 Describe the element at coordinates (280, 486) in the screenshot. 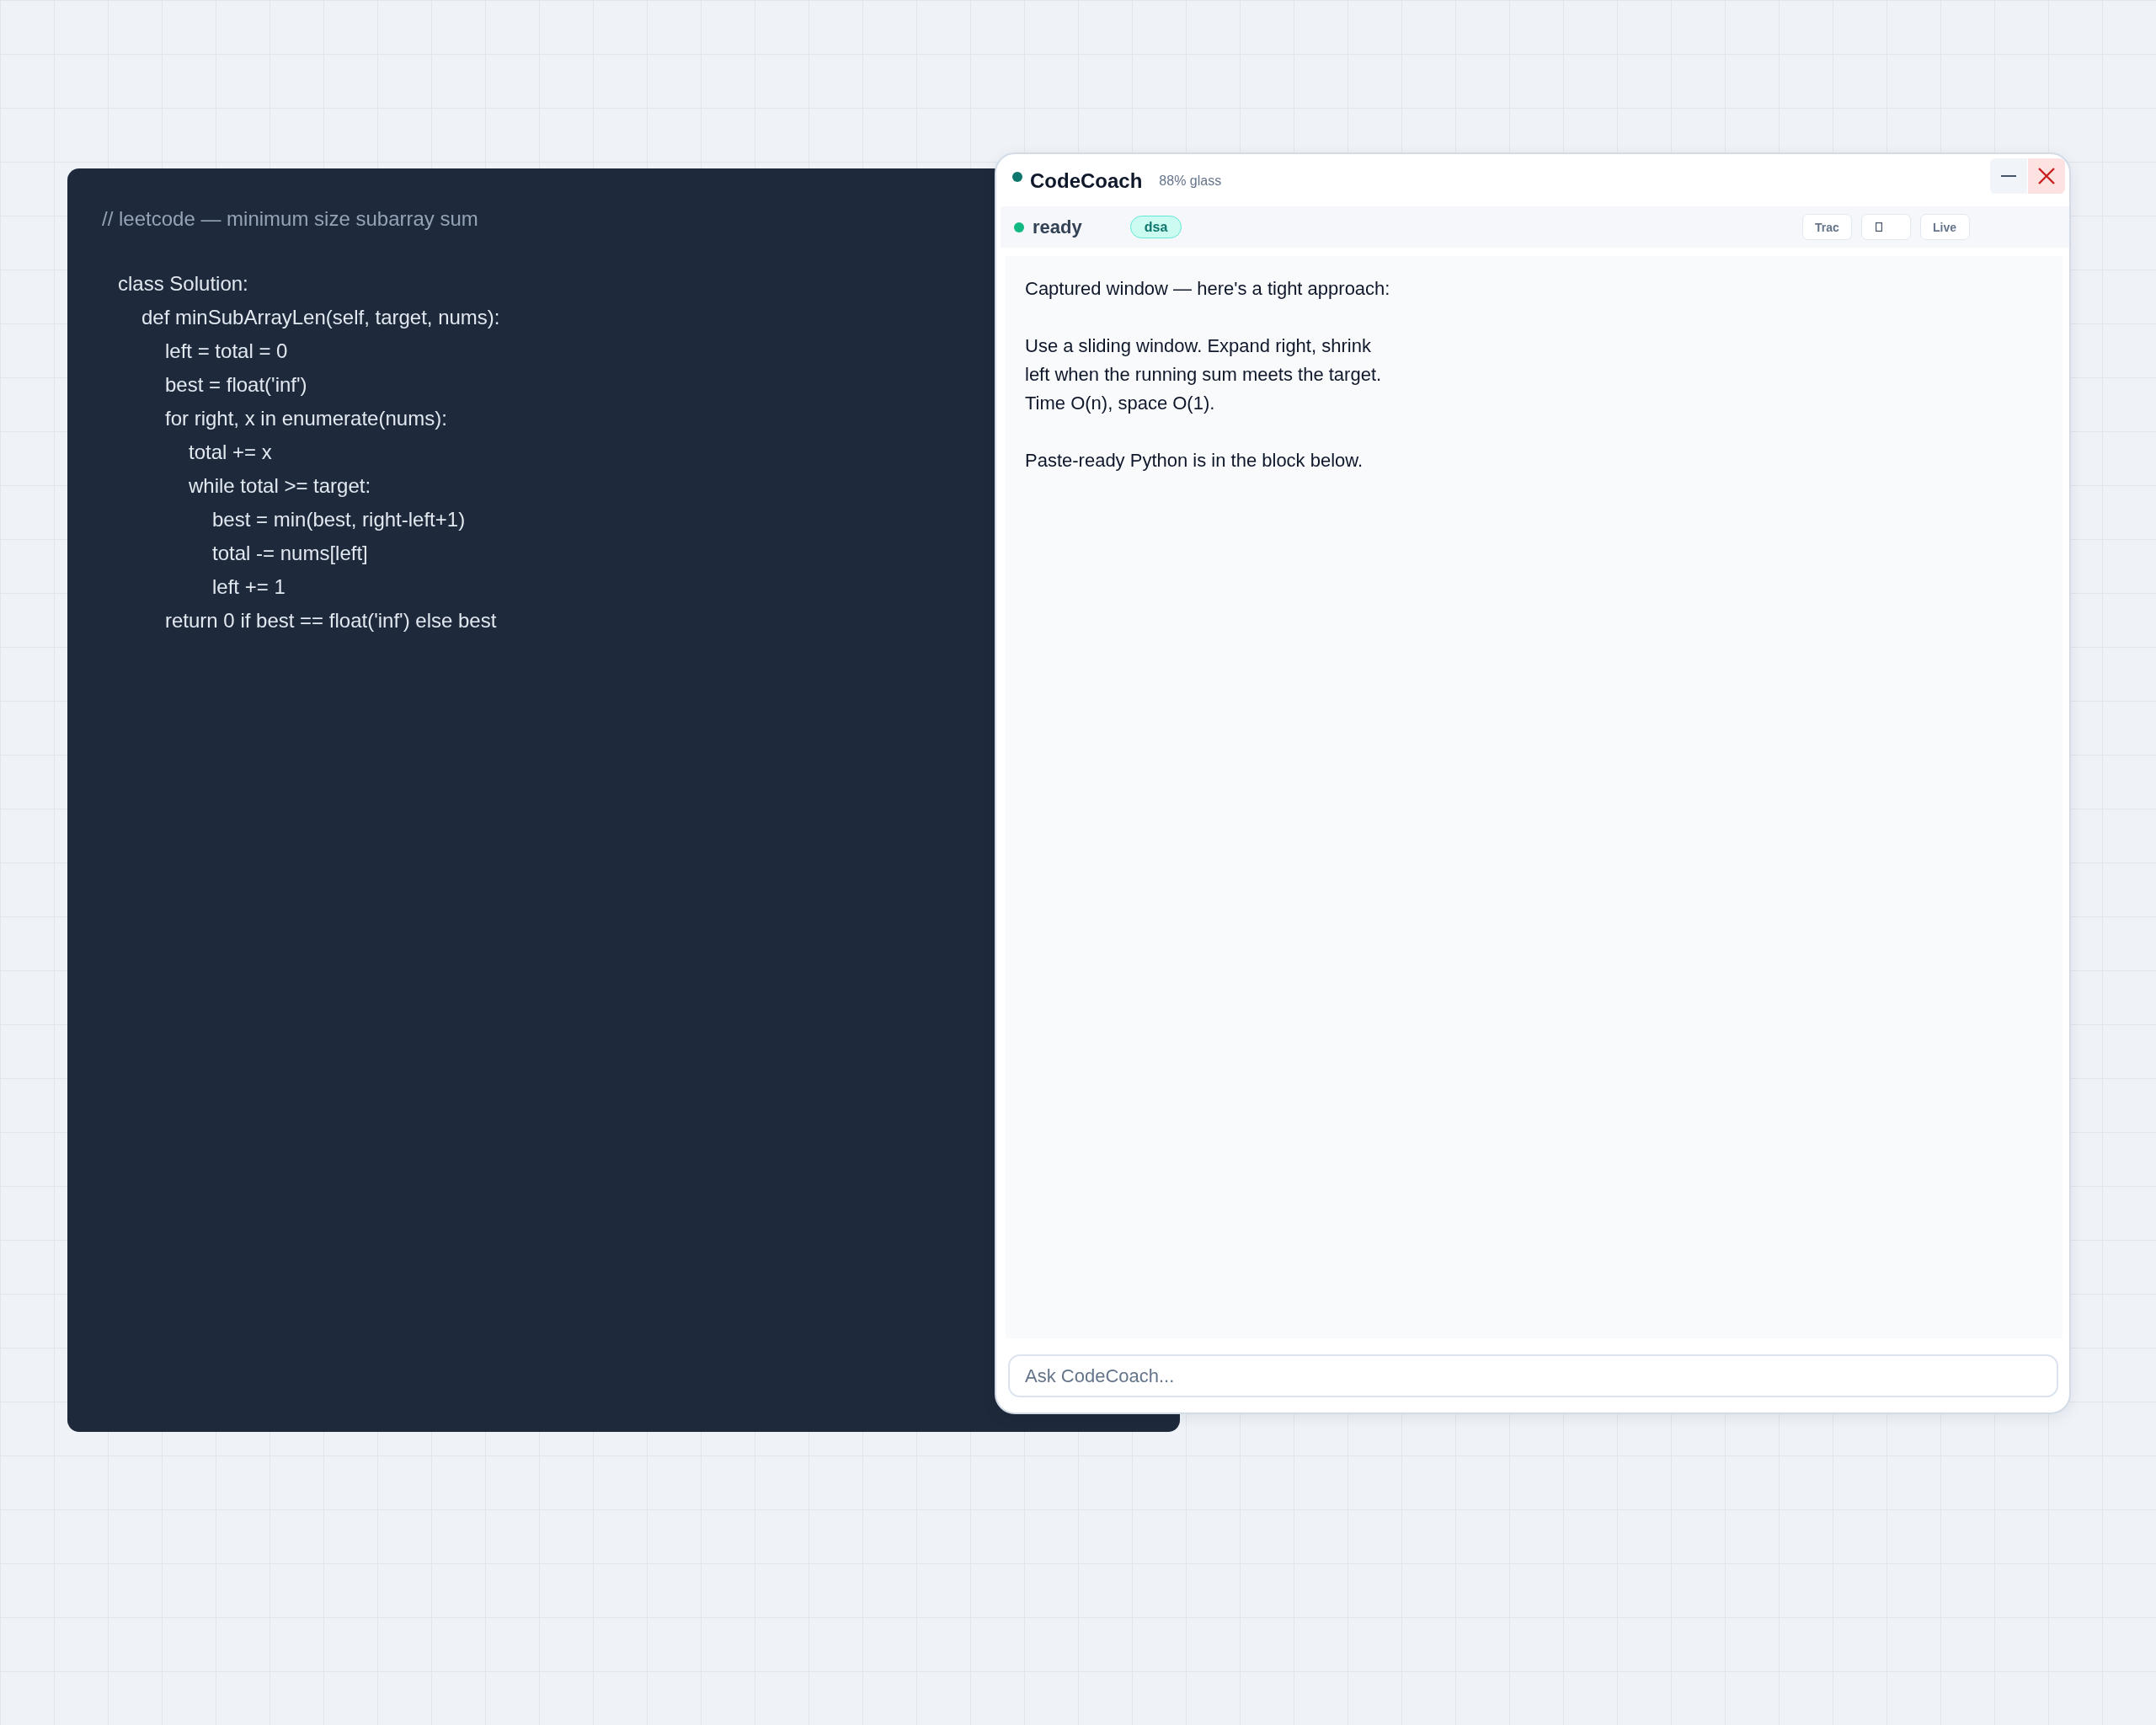

I see `code-line: while total >= target:` at that location.